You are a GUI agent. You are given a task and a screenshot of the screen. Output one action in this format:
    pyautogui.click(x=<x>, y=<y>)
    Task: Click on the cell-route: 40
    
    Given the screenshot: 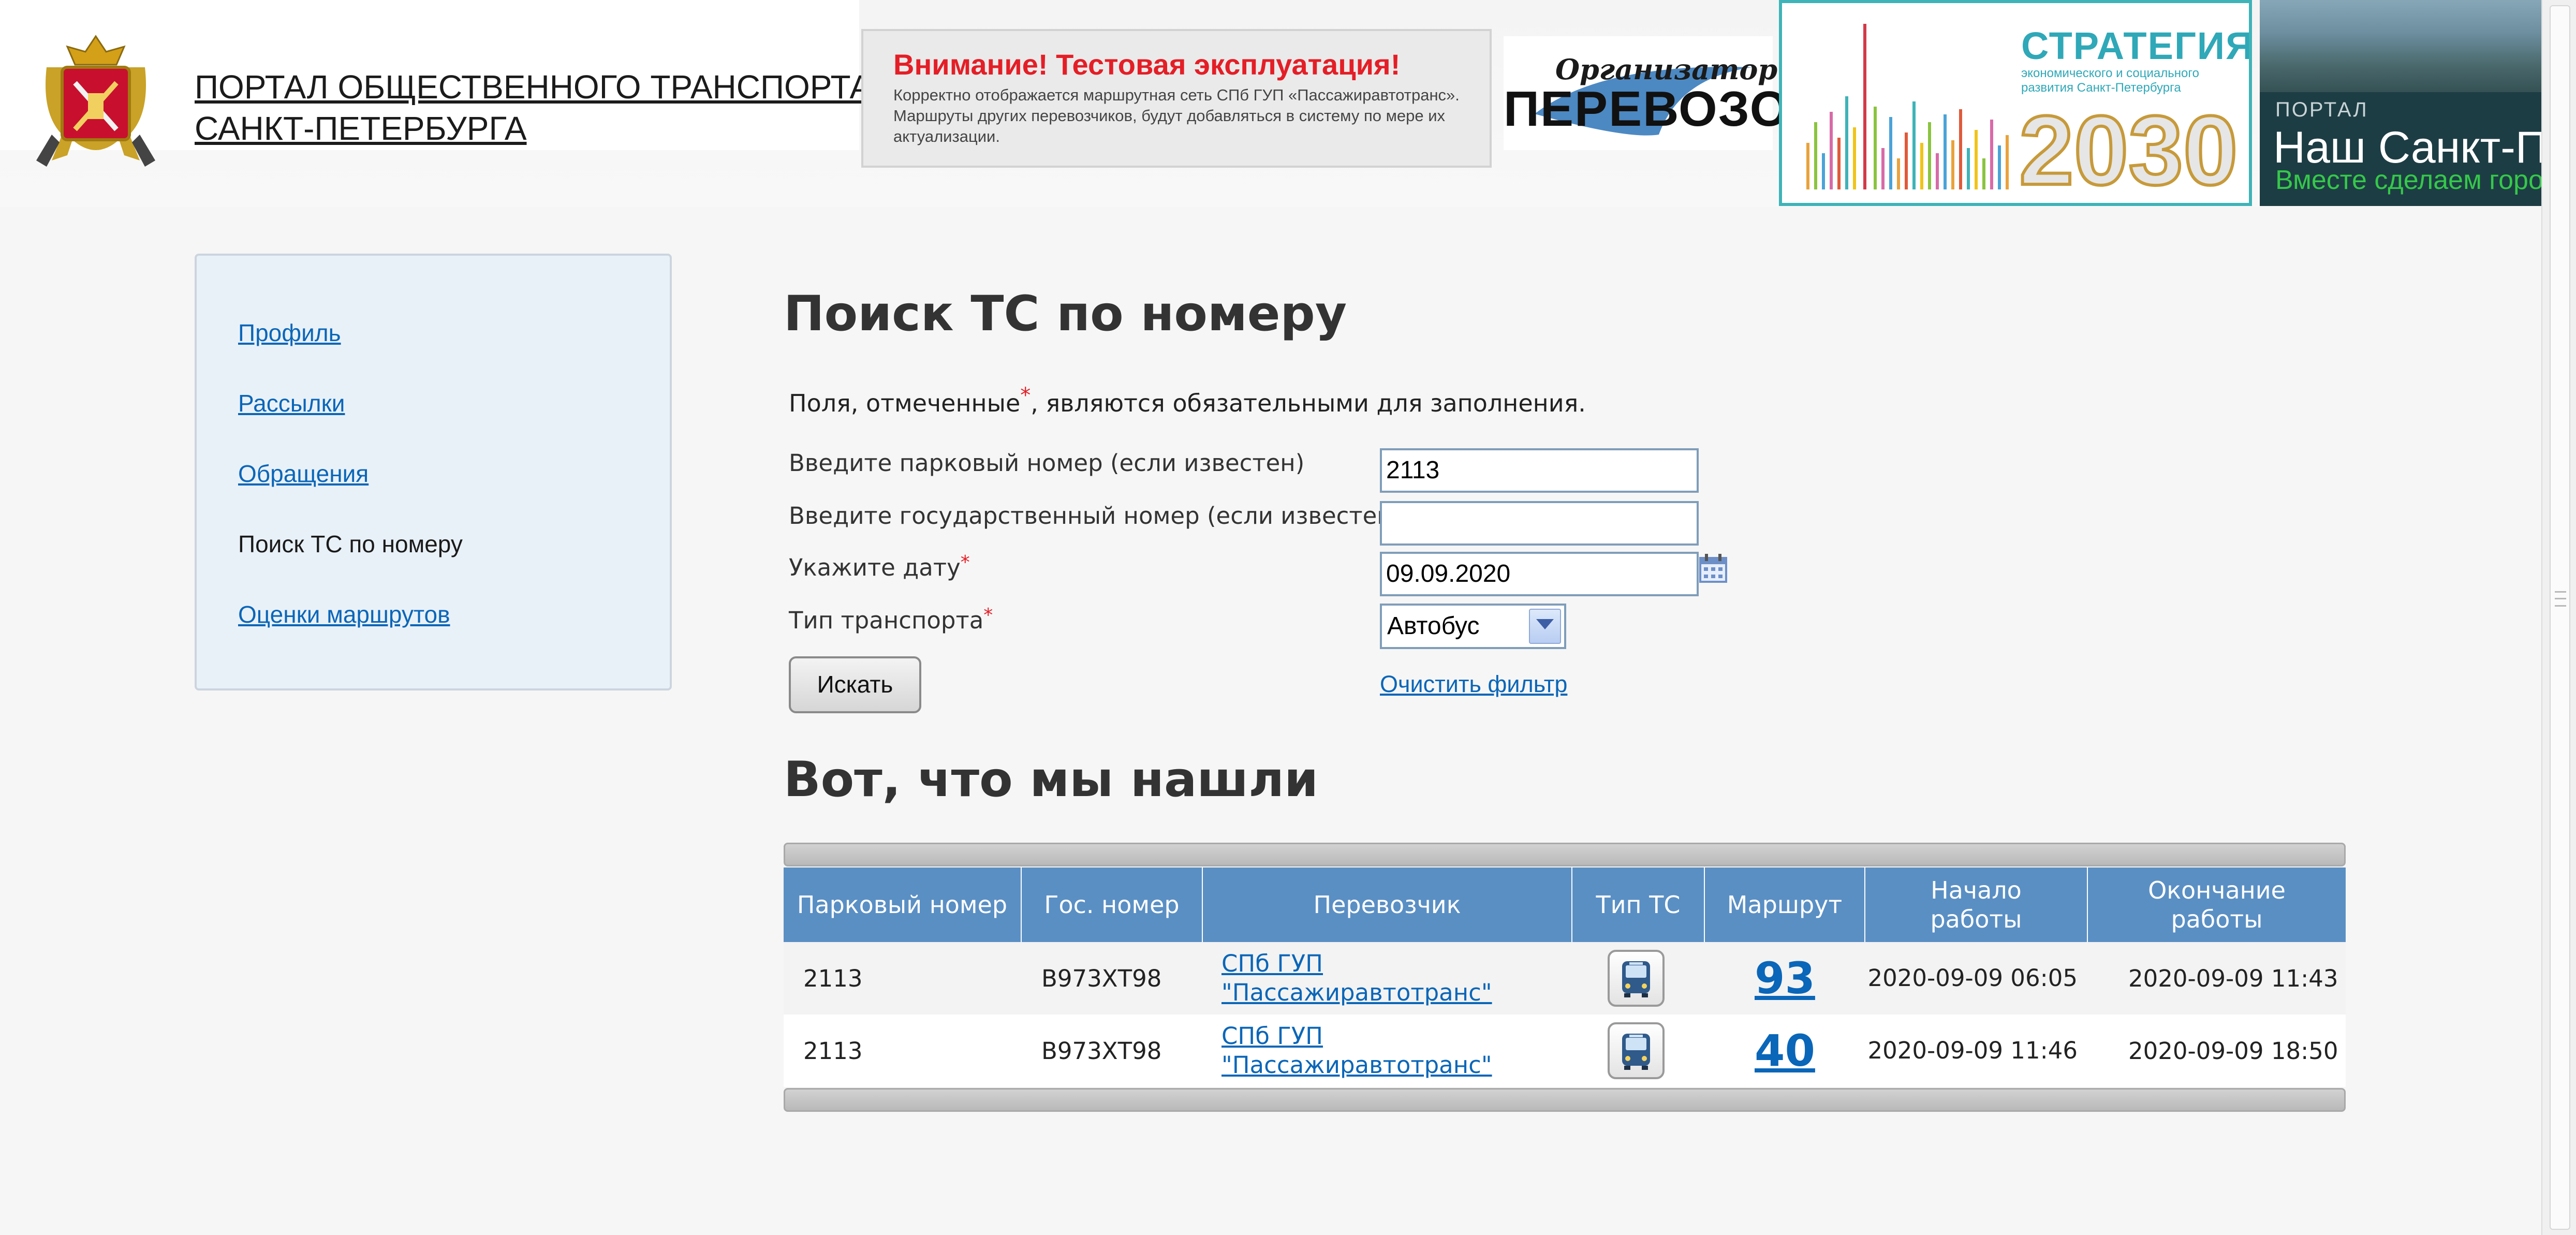 What is the action you would take?
    pyautogui.click(x=1785, y=1051)
    